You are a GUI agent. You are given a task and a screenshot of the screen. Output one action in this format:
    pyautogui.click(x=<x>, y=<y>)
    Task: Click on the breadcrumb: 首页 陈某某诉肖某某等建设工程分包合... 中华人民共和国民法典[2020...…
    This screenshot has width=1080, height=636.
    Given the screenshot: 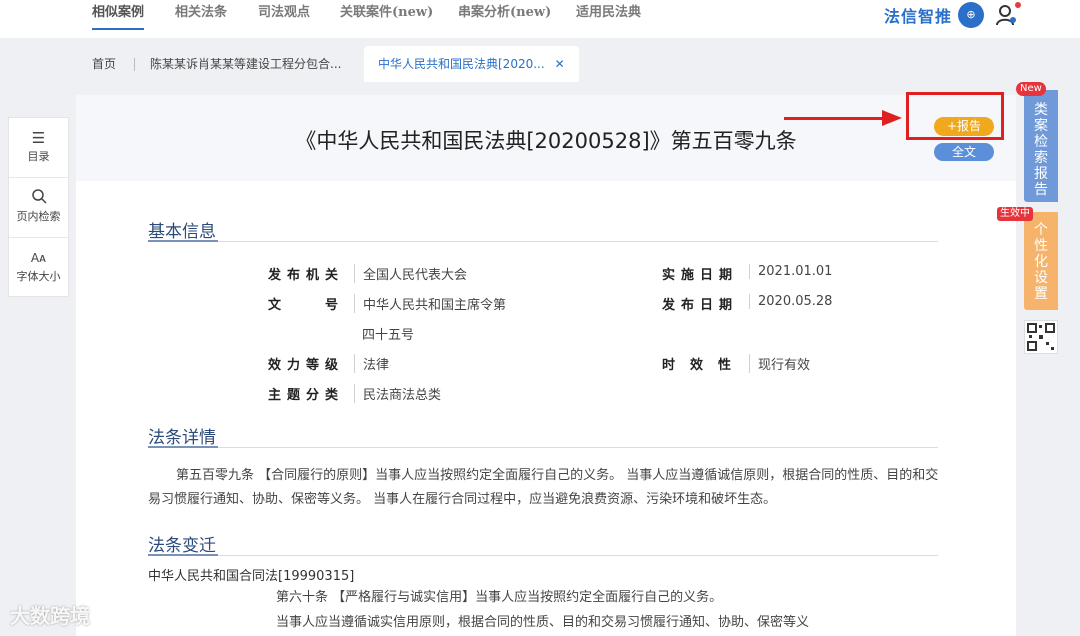 What is the action you would take?
    pyautogui.click(x=546, y=64)
    